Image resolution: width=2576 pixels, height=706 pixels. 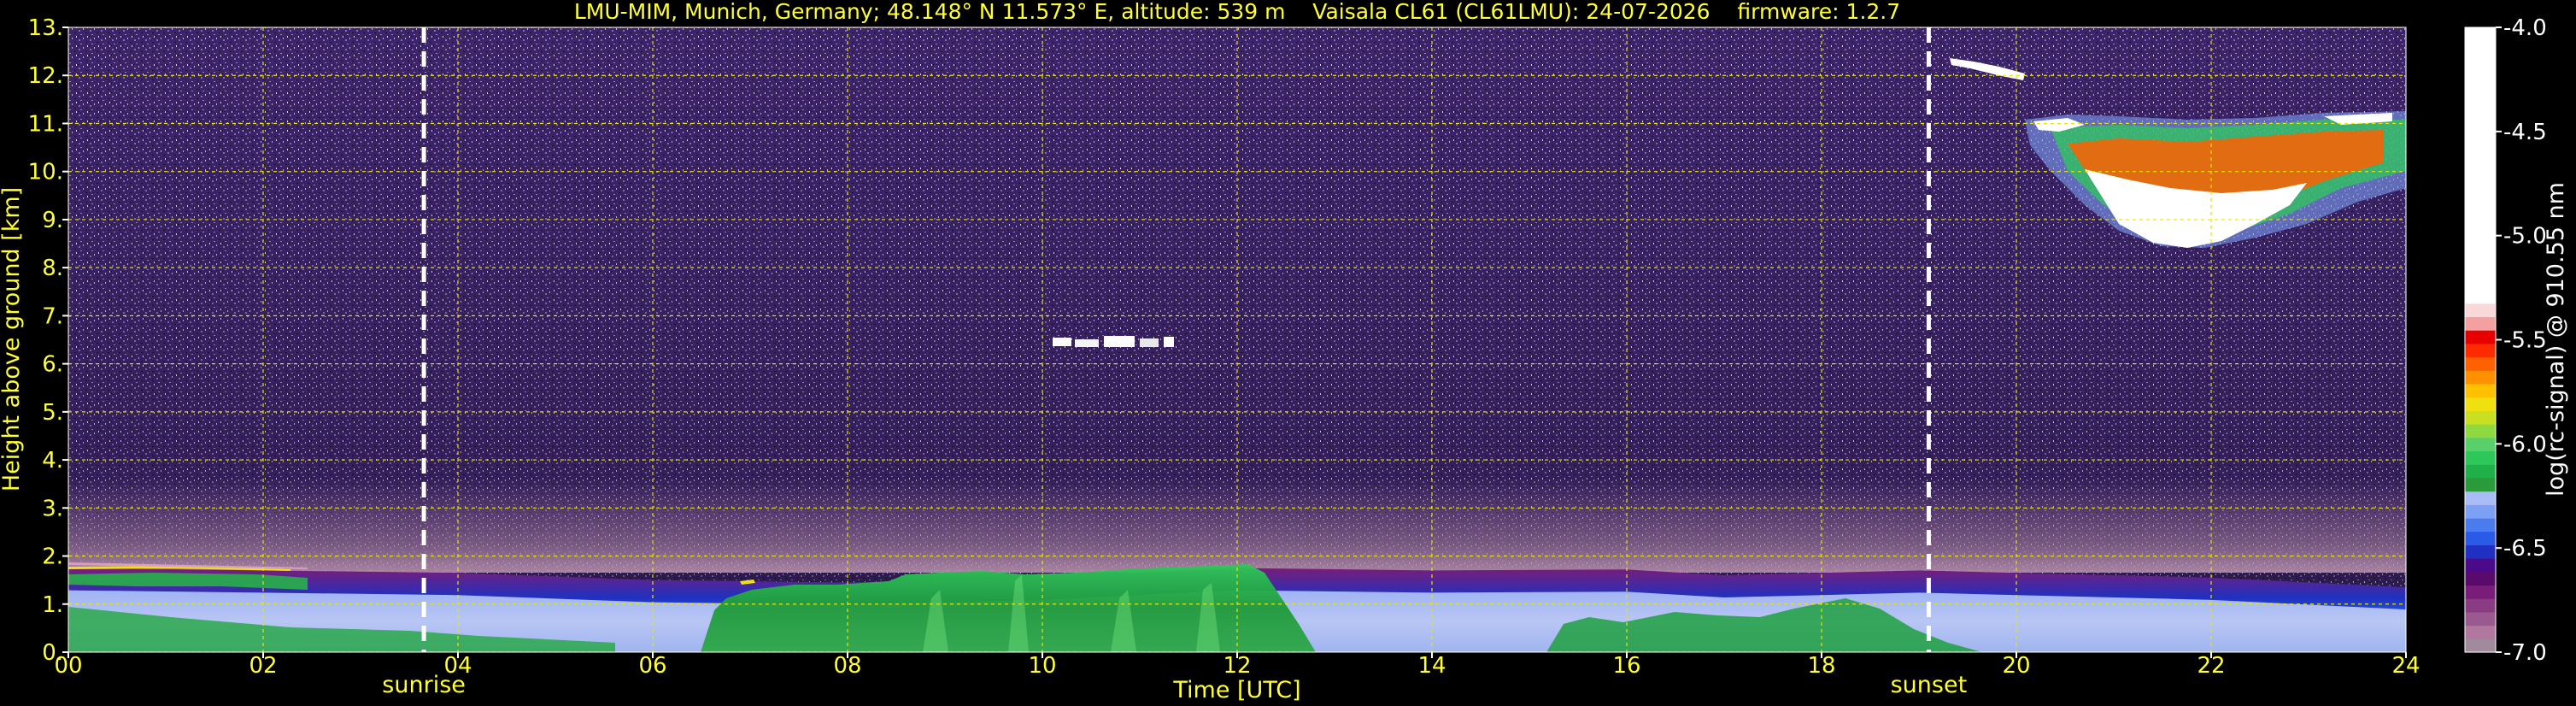 What do you see at coordinates (2525, 28) in the screenshot?
I see `colorbar-tick-label: -4.0` at bounding box center [2525, 28].